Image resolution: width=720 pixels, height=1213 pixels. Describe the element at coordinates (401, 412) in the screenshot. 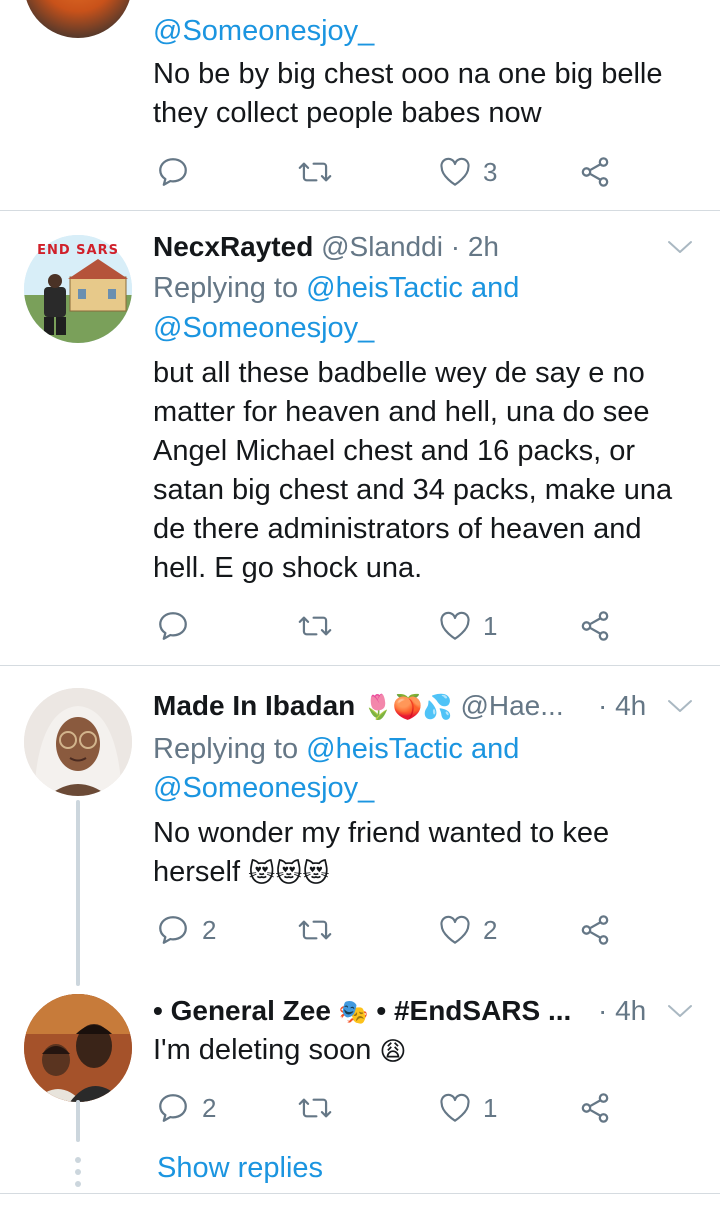

I see `tweet-text-line: matter for heaven and hell, una do see` at that location.